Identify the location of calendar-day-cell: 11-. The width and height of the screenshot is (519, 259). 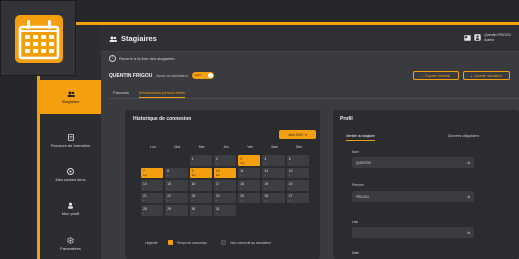
(249, 172).